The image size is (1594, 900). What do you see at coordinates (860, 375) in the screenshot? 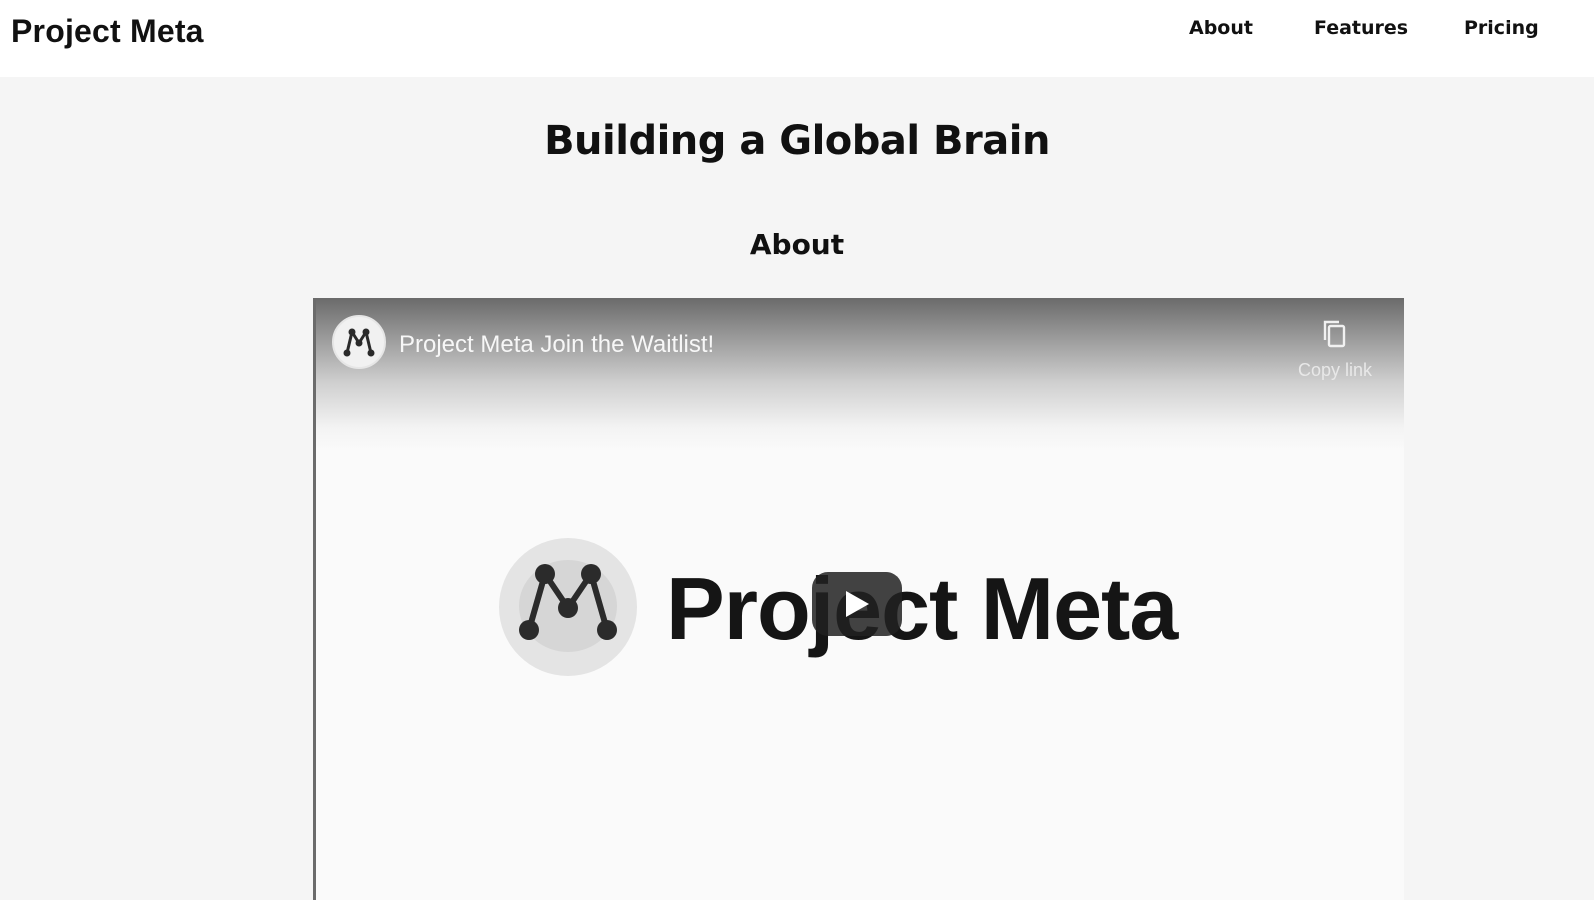
I see `video-top-gradient` at bounding box center [860, 375].